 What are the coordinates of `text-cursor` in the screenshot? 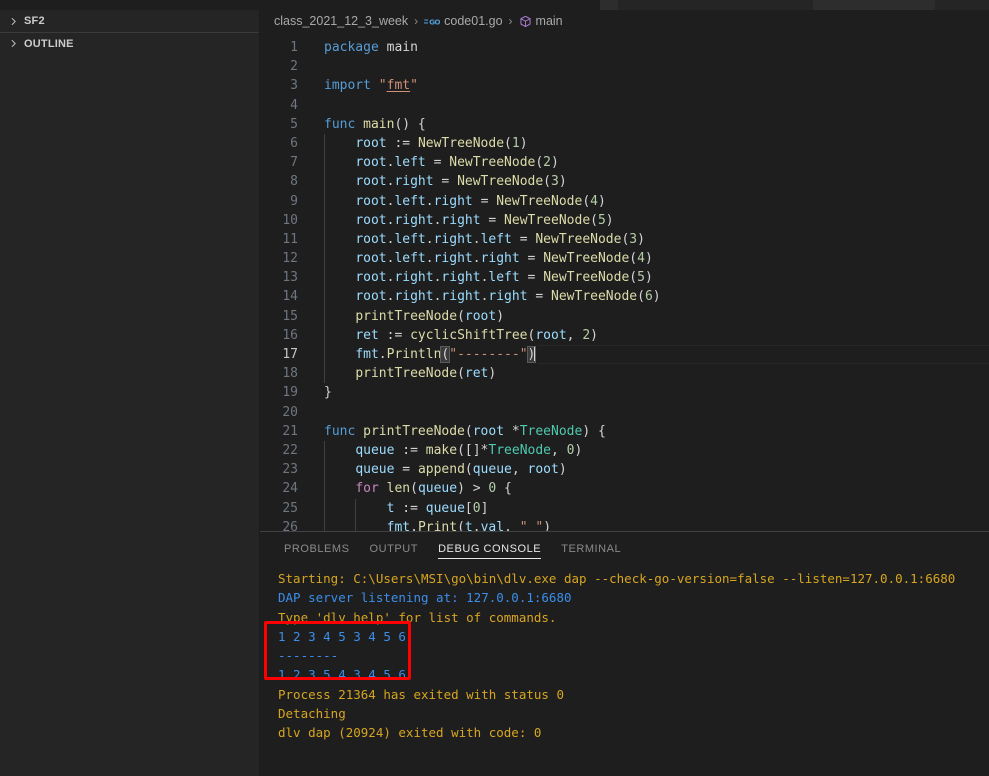 It's located at (535, 353).